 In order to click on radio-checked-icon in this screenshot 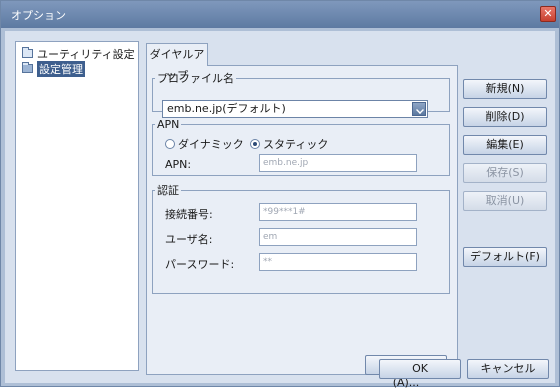, I will do `click(255, 144)`.